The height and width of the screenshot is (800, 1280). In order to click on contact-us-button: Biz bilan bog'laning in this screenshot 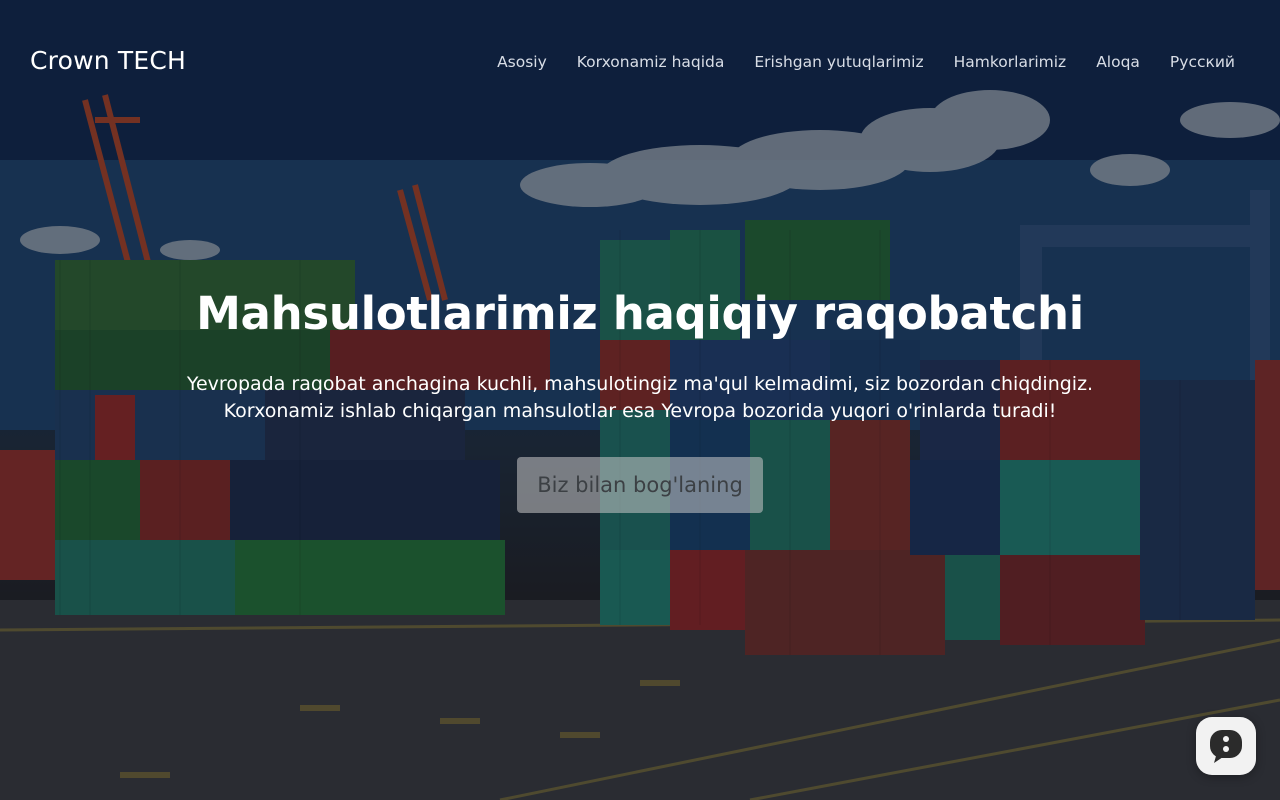, I will do `click(640, 485)`.